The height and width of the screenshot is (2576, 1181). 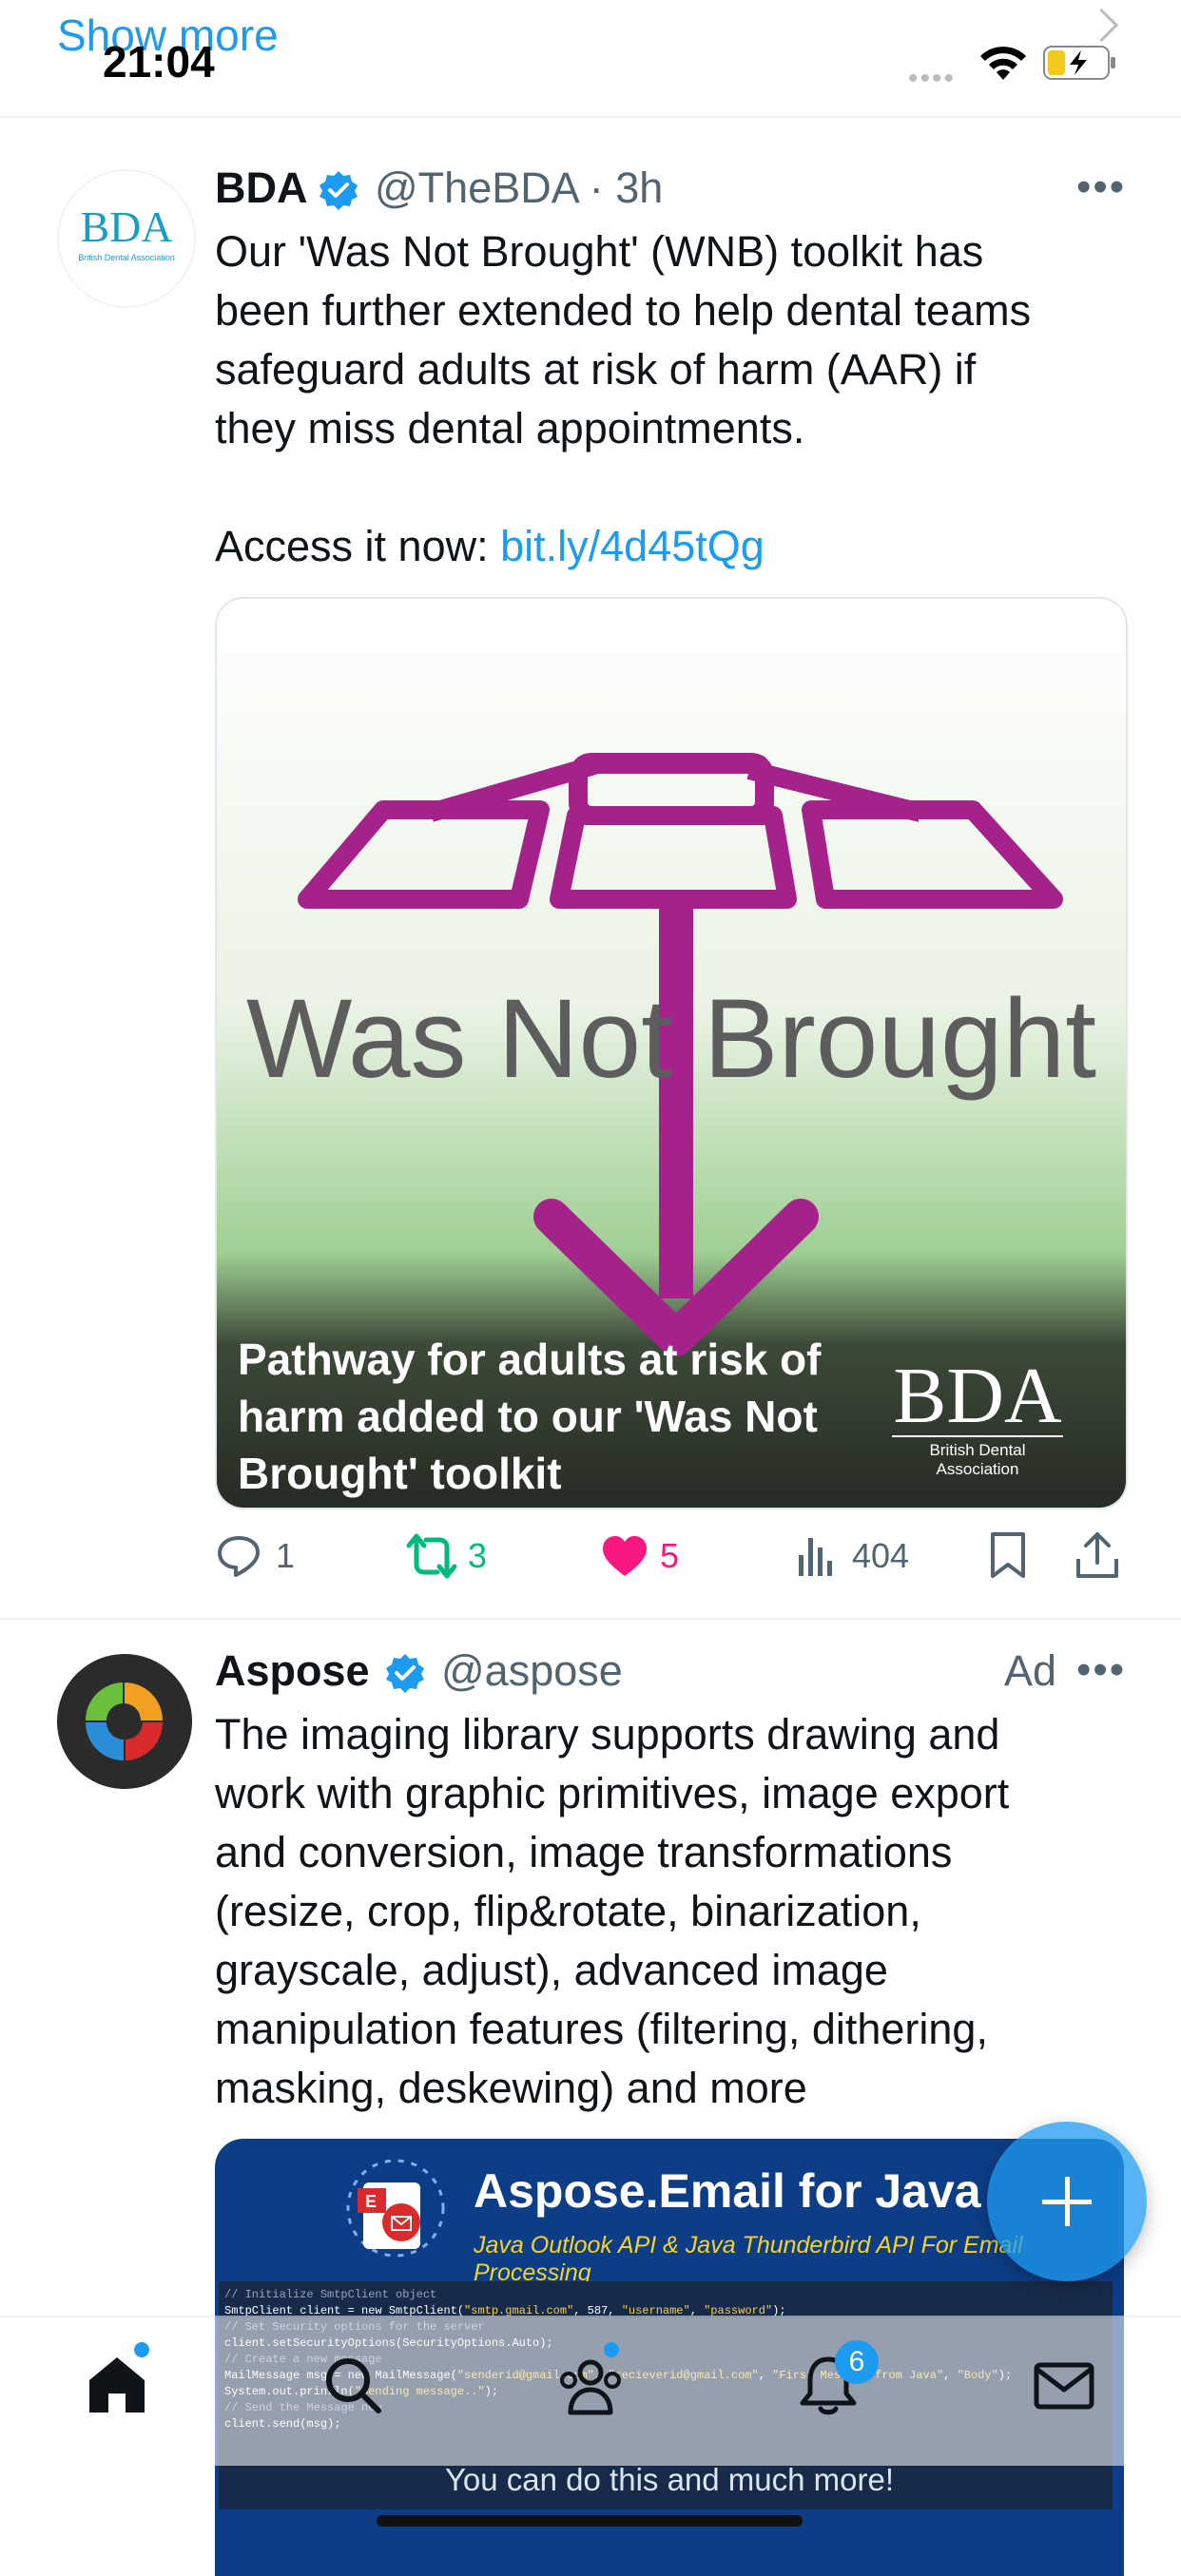 I want to click on bookmark-icon, so click(x=1008, y=1555).